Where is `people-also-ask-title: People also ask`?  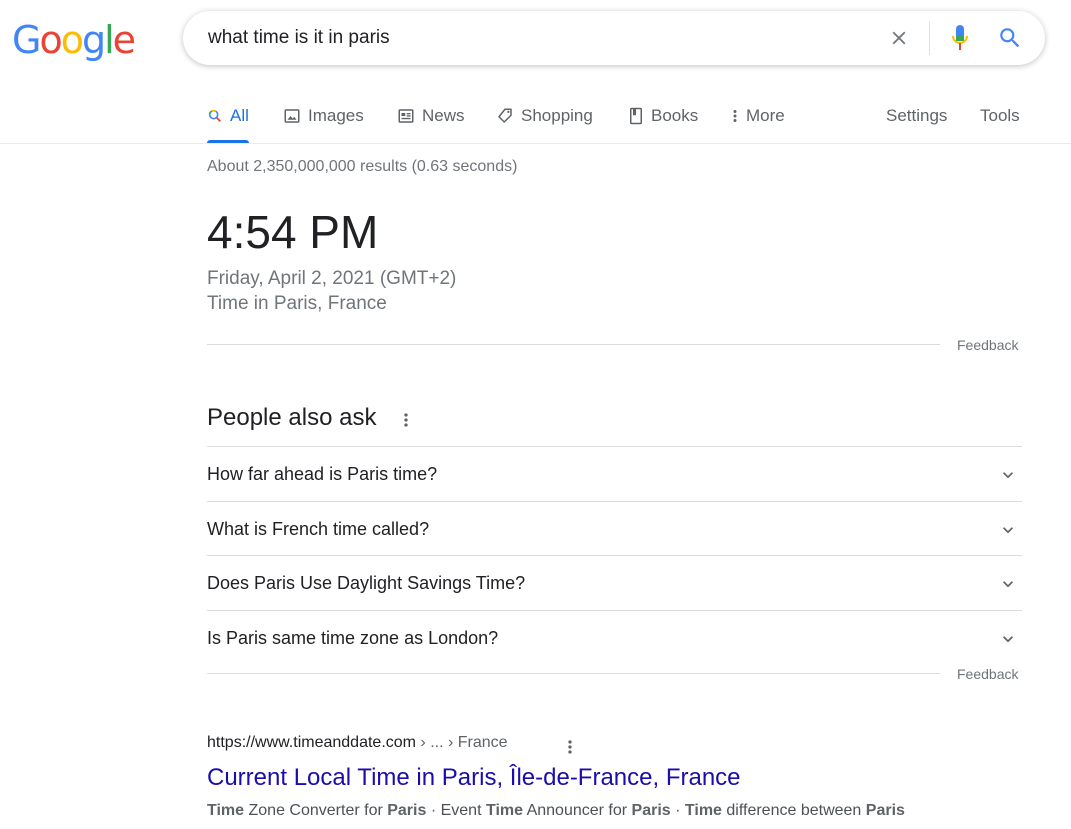 people-also-ask-title: People also ask is located at coordinates (292, 417).